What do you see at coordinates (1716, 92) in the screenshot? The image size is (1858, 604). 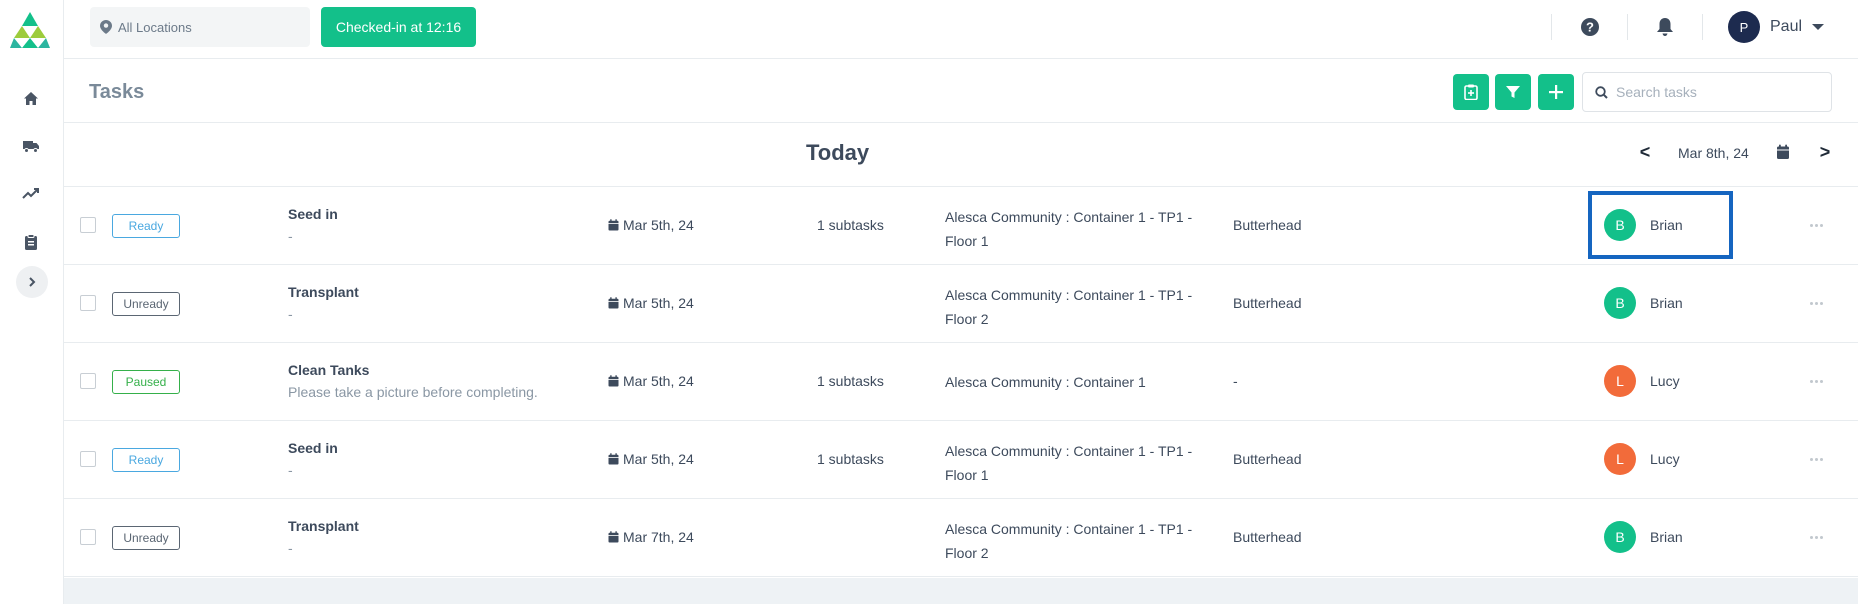 I see `search-input` at bounding box center [1716, 92].